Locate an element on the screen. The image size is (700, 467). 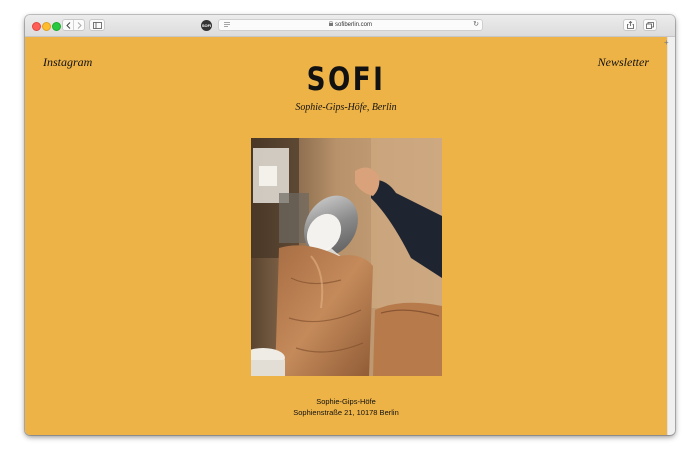
share-button is located at coordinates (630, 25).